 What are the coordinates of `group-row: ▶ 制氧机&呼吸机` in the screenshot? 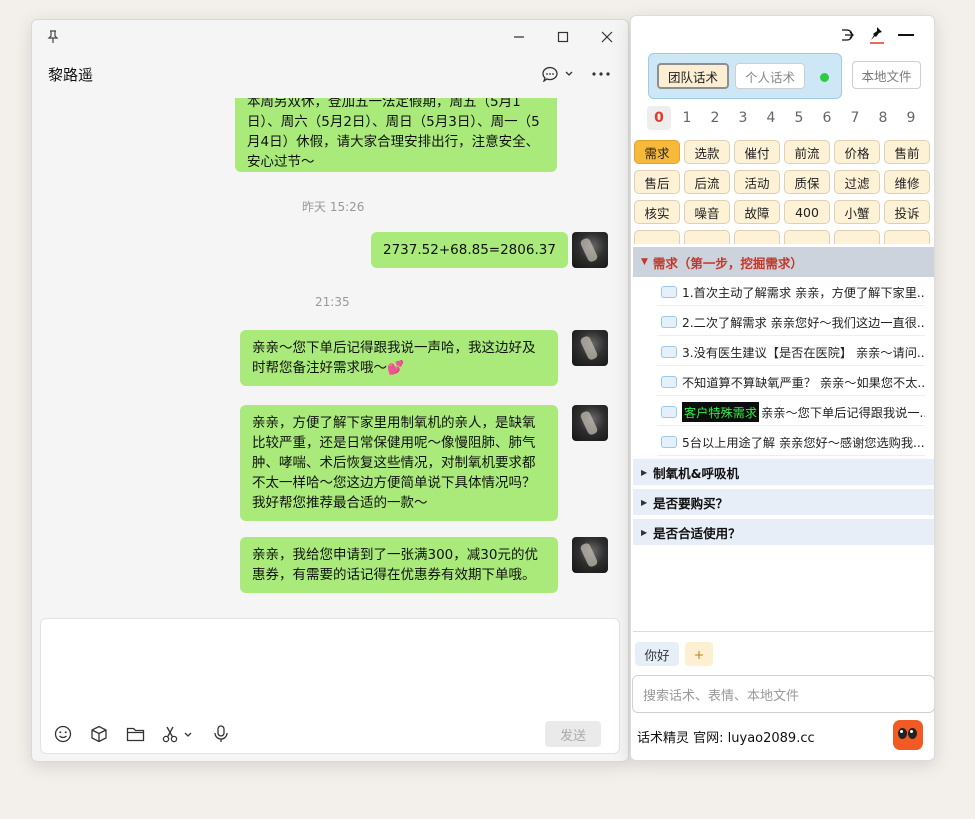 It's located at (783, 472).